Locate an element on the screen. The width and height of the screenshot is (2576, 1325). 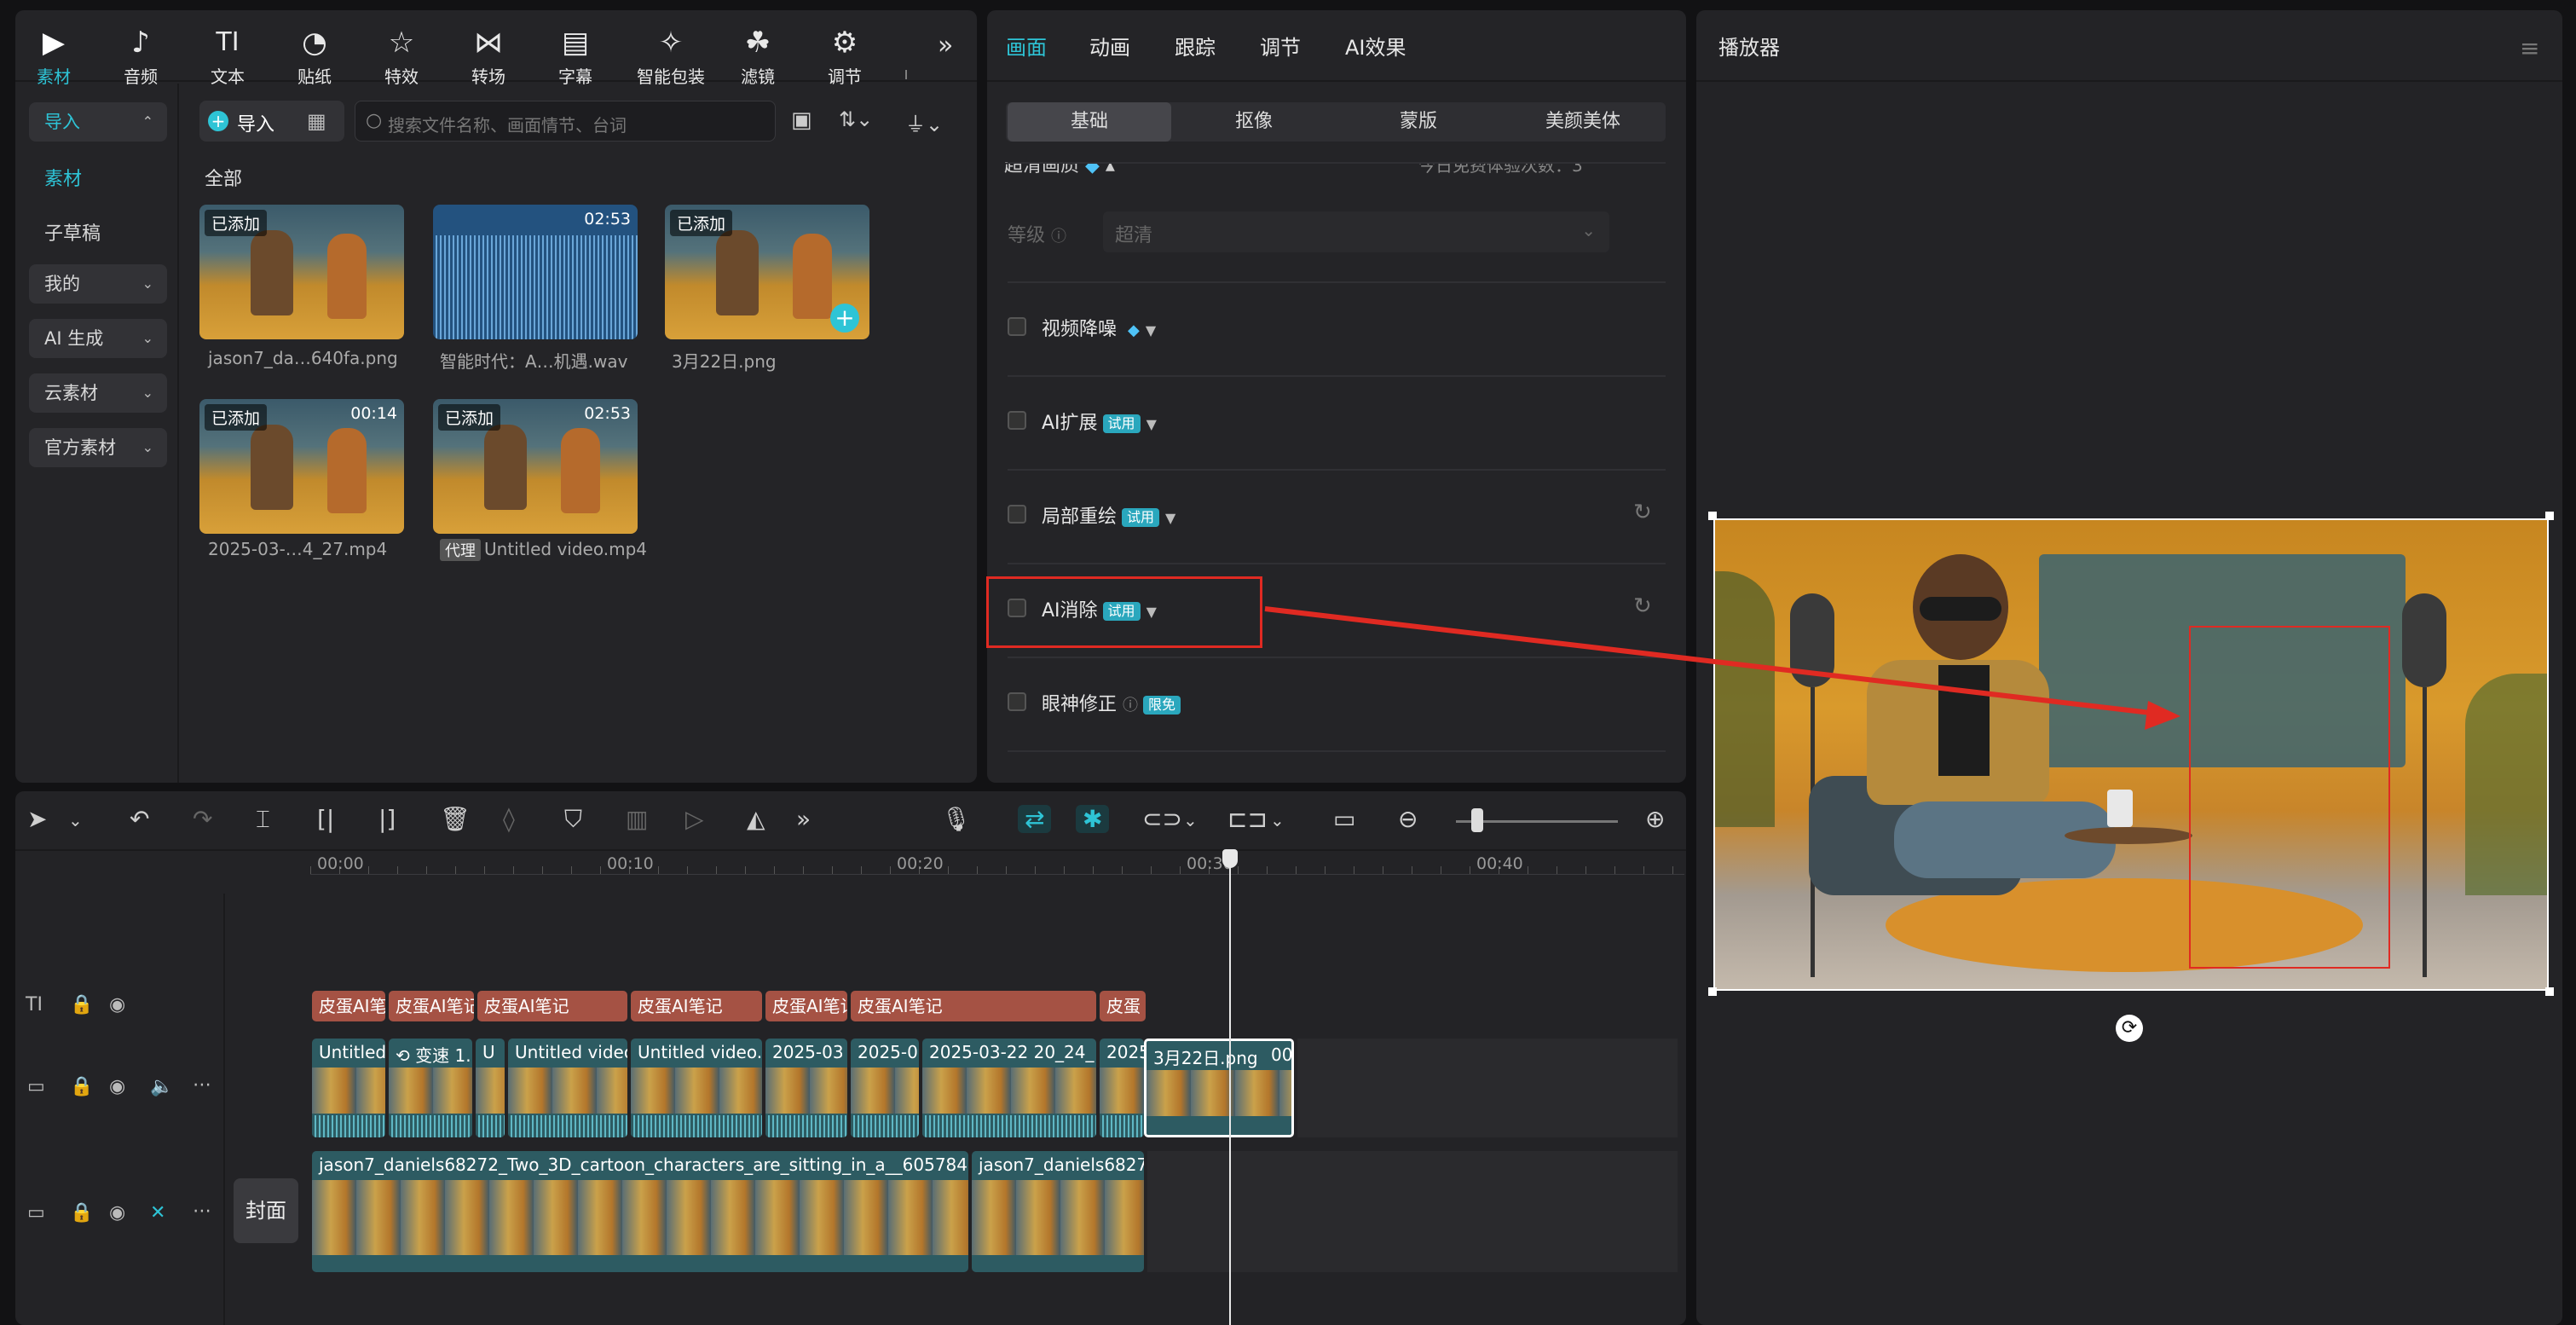
view-grid-icon: ▣ is located at coordinates (801, 120).